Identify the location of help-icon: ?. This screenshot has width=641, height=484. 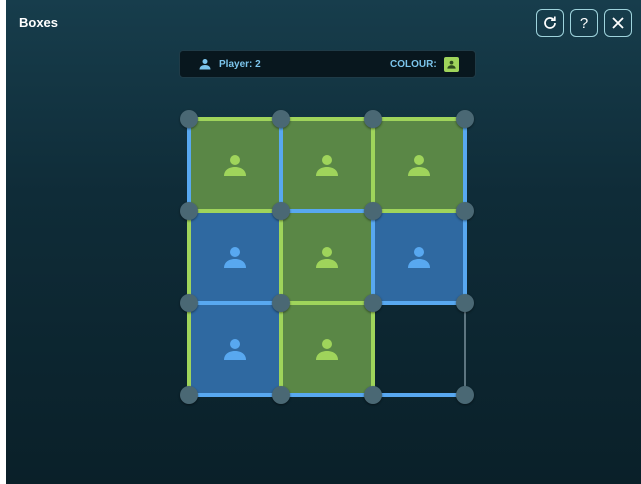
(584, 23).